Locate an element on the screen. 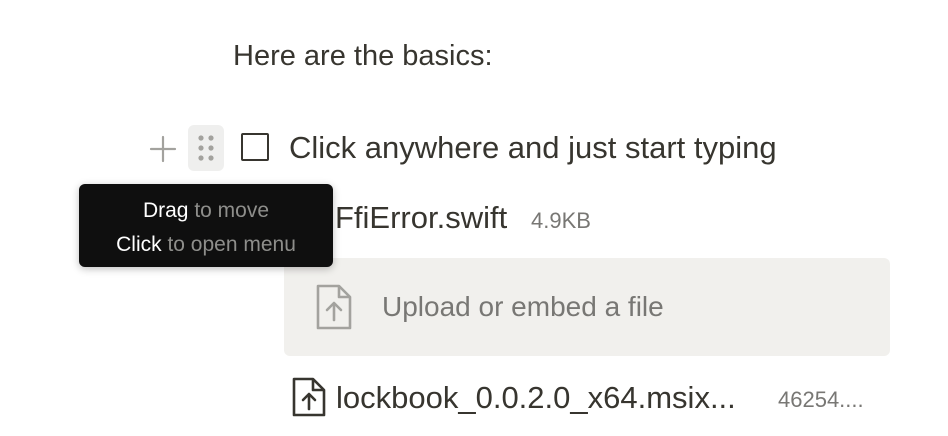 Image resolution: width=948 pixels, height=436 pixels. tooltip-drag-keyword: Drag is located at coordinates (165, 210).